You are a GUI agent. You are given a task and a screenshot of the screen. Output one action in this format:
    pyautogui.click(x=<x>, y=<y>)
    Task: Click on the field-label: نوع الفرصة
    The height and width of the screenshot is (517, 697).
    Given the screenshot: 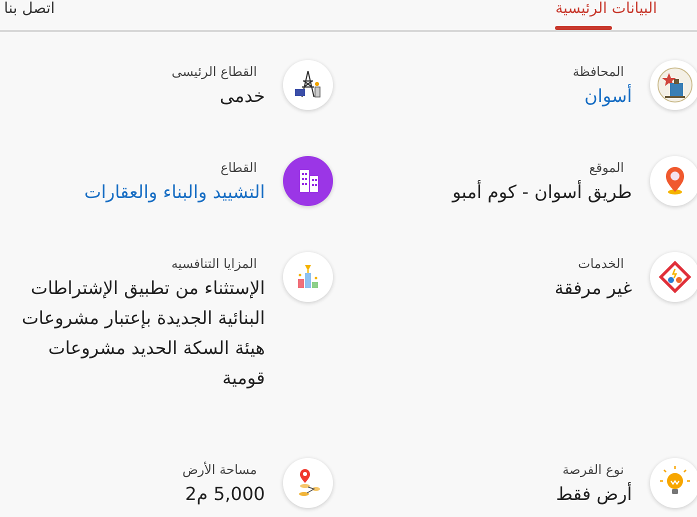 What is the action you would take?
    pyautogui.click(x=593, y=471)
    